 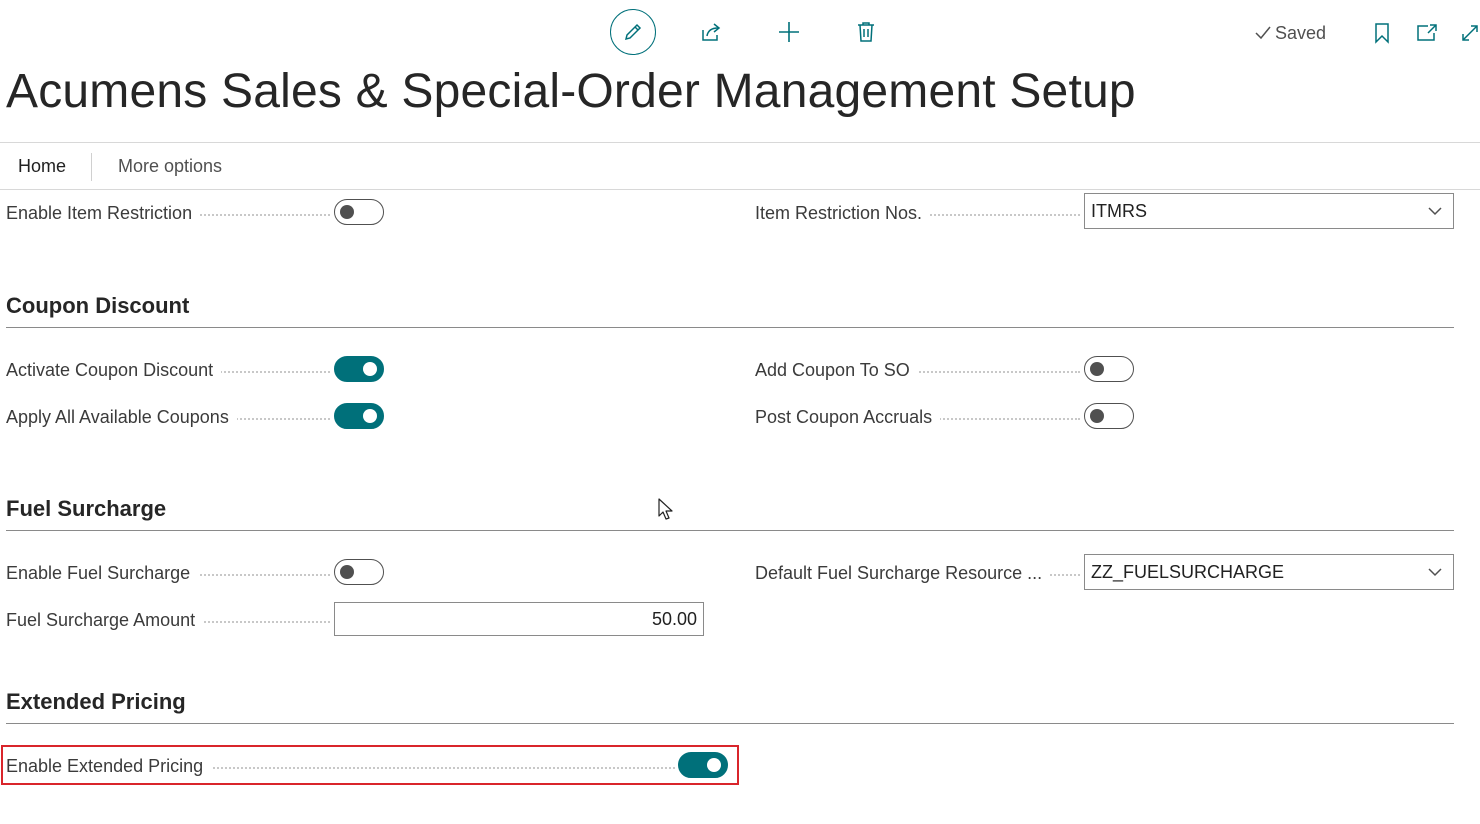 What do you see at coordinates (730, 310) in the screenshot?
I see `section-title-coupon-discount: Coupon Discount` at bounding box center [730, 310].